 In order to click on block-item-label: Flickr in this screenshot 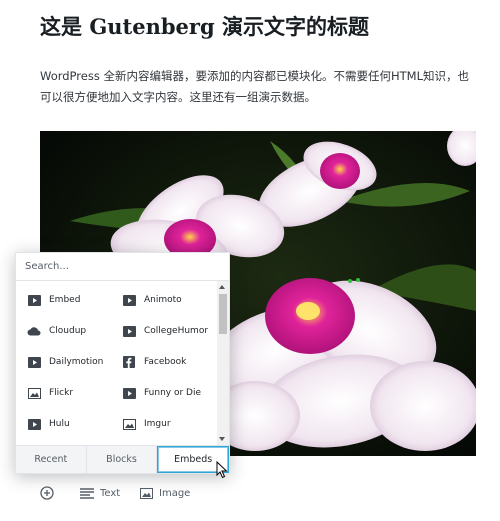, I will do `click(61, 393)`.